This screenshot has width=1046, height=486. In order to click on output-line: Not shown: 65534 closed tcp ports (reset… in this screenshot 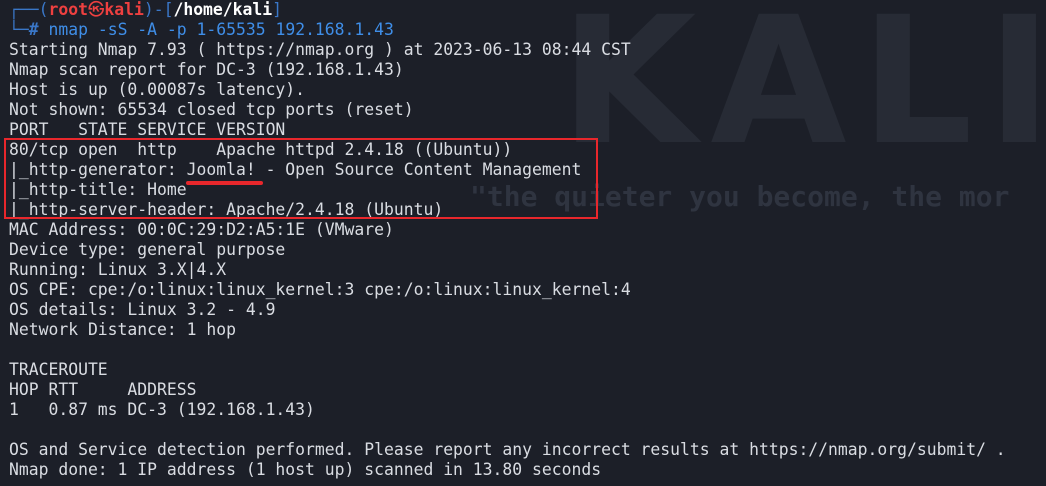, I will do `click(211, 109)`.